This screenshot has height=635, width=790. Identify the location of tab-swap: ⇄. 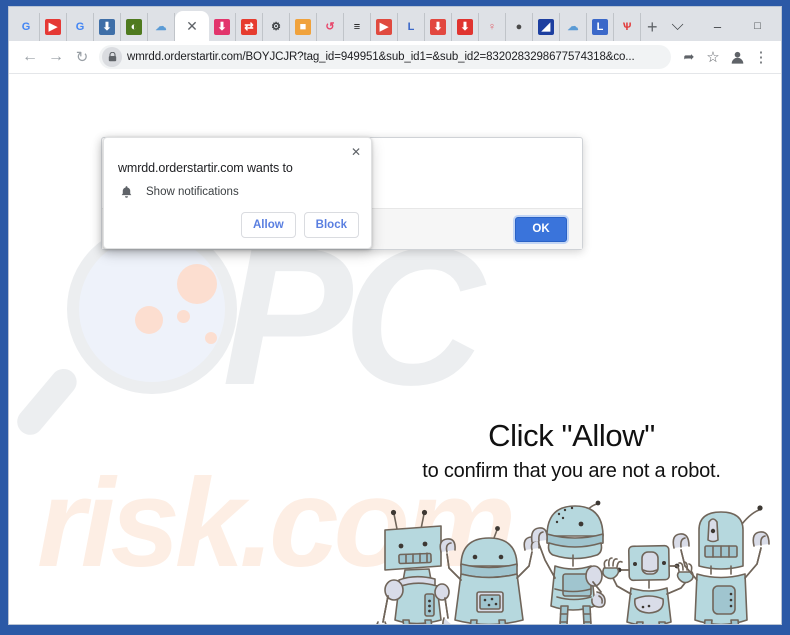
(249, 27).